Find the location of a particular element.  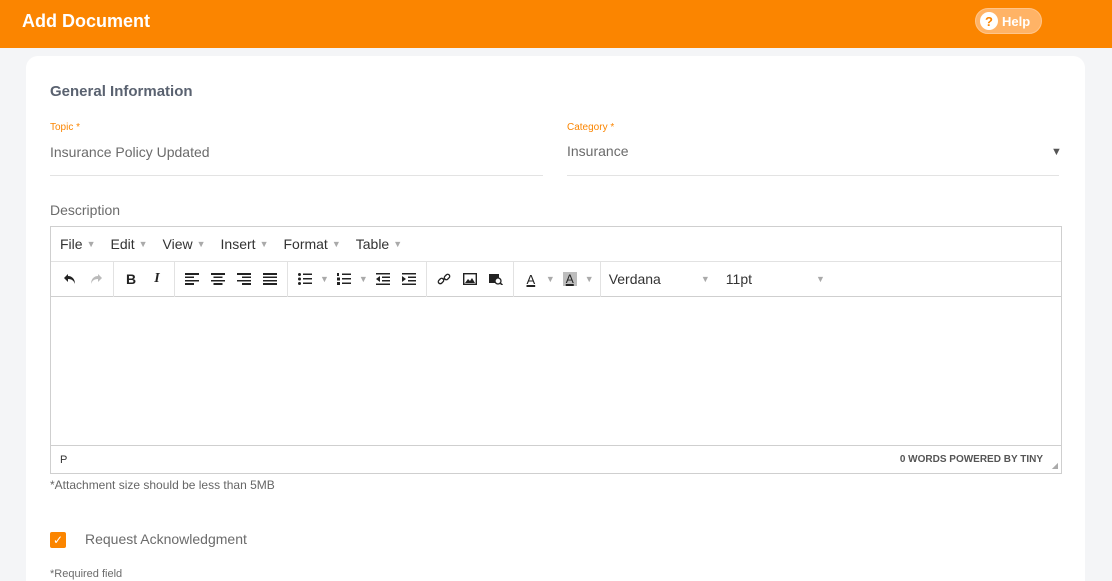

menu-edit: Edit ▼ is located at coordinates (128, 244).